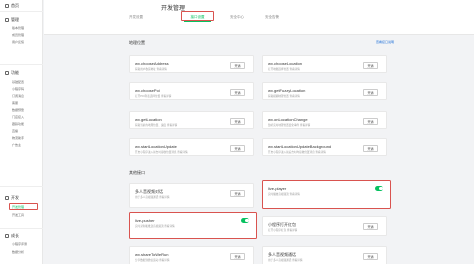 This screenshot has height=264, width=474. Describe the element at coordinates (15, 19) in the screenshot. I see `sidebar-section-label: 管理` at that location.